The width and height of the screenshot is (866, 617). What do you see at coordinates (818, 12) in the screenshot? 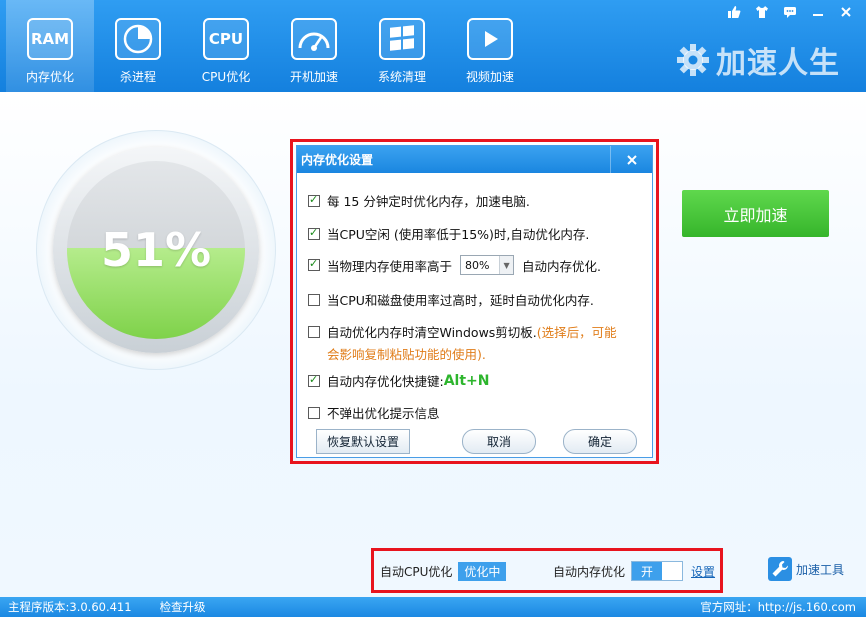
I see `minimize-icon` at bounding box center [818, 12].